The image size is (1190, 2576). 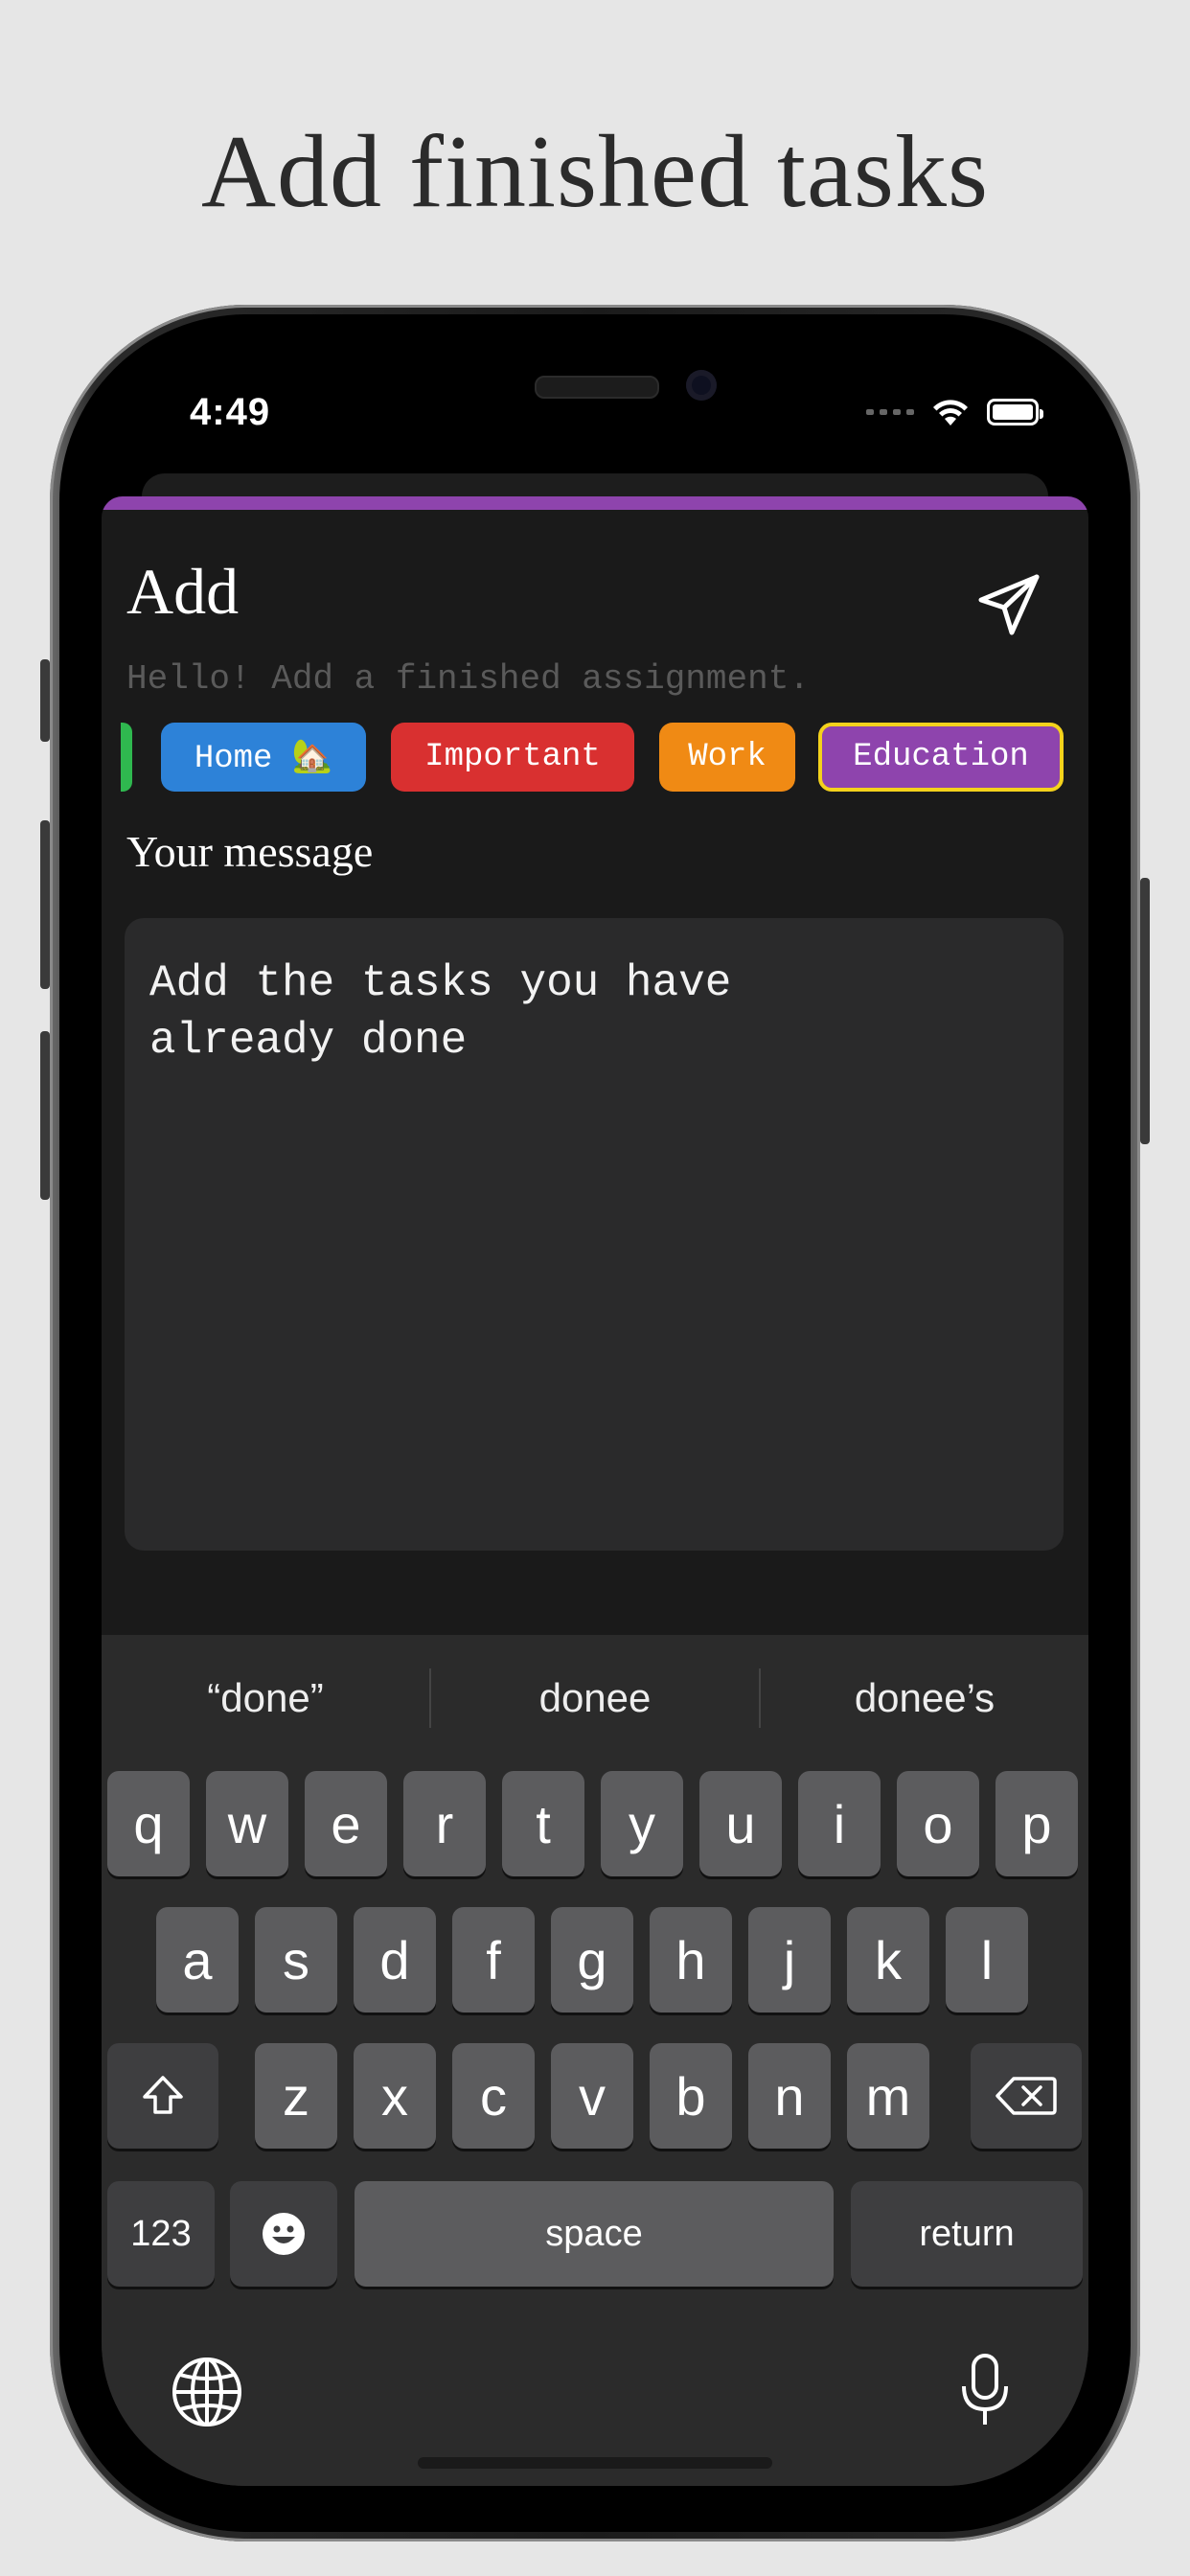 I want to click on status-time: 4:49, so click(x=230, y=412).